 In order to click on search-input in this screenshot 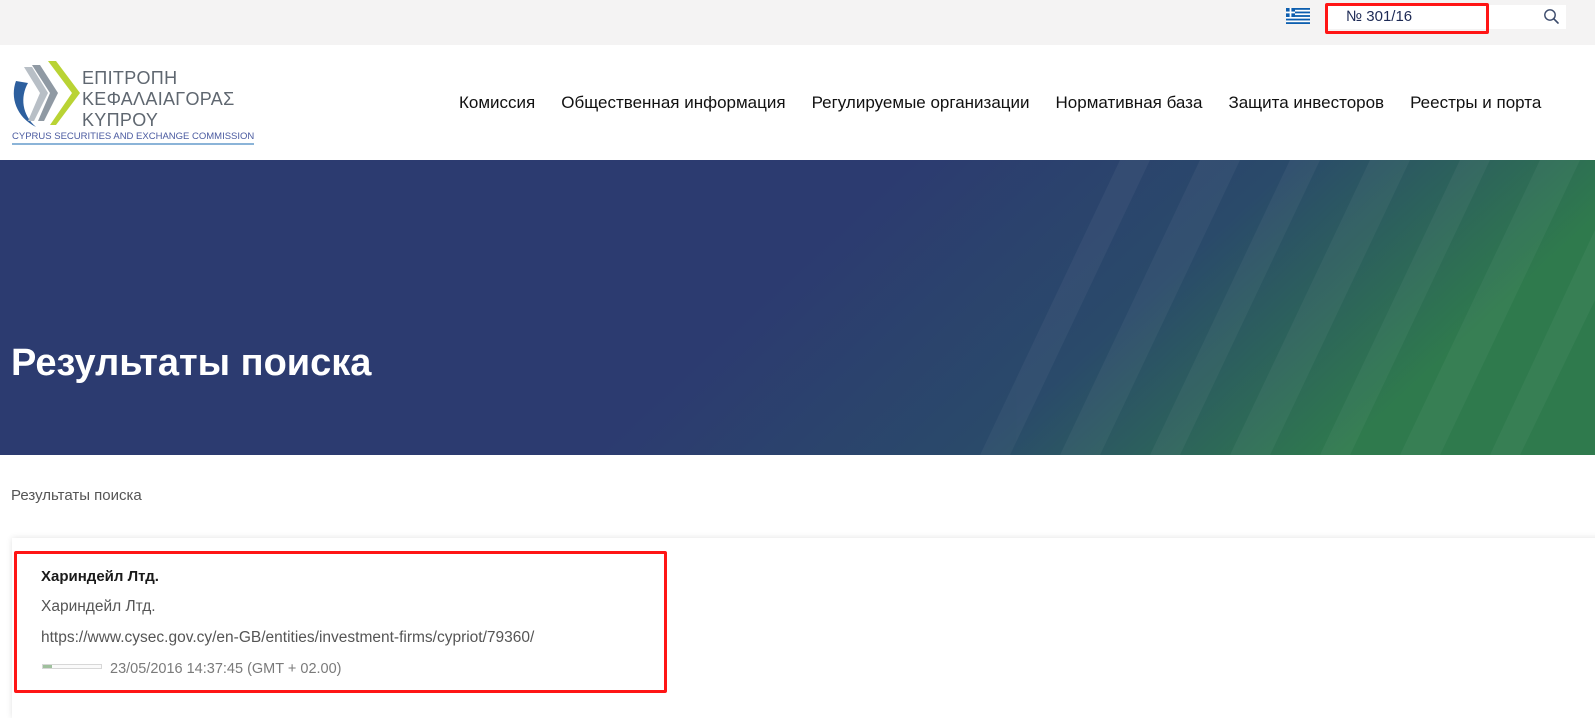, I will do `click(1437, 16)`.